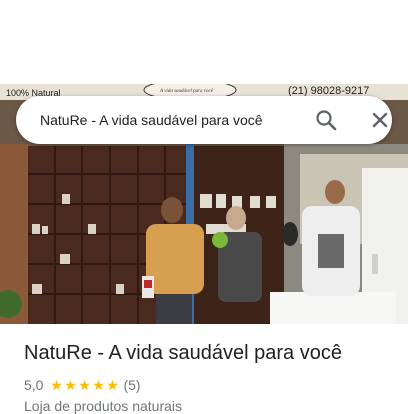  I want to click on star-rating: ★ ★ ★ ★ ★, so click(84, 385).